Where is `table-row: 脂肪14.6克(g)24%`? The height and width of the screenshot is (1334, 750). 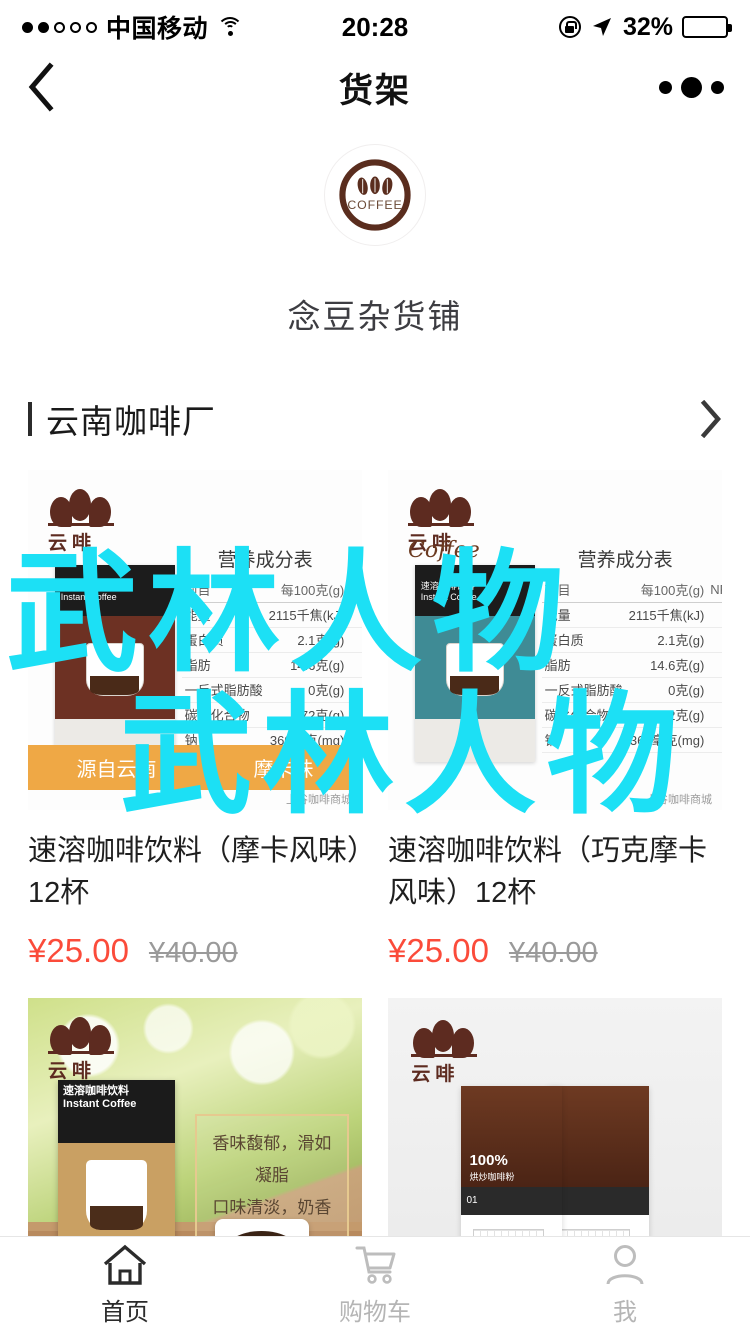
table-row: 脂肪14.6克(g)24% is located at coordinates (631, 665).